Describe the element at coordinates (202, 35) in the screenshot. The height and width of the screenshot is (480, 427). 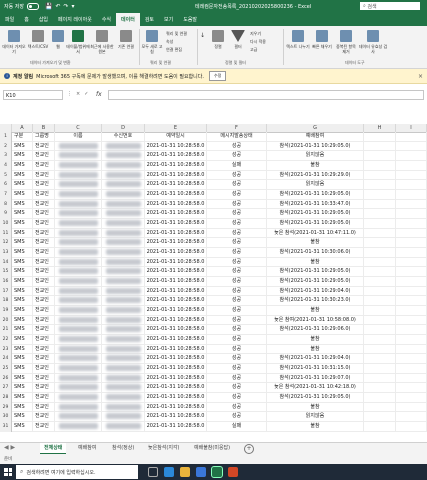
I see `sort-asc-button: ↓` at that location.